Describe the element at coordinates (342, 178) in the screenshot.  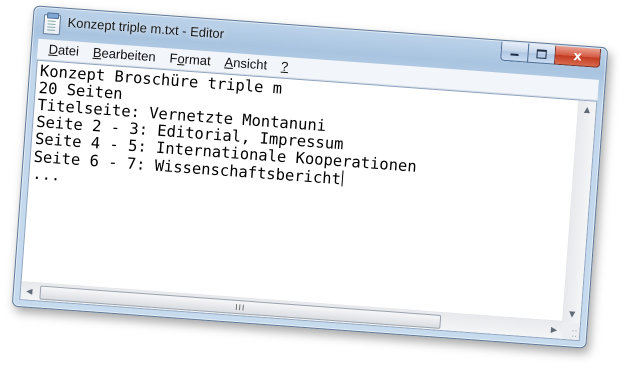
I see `text-caret` at that location.